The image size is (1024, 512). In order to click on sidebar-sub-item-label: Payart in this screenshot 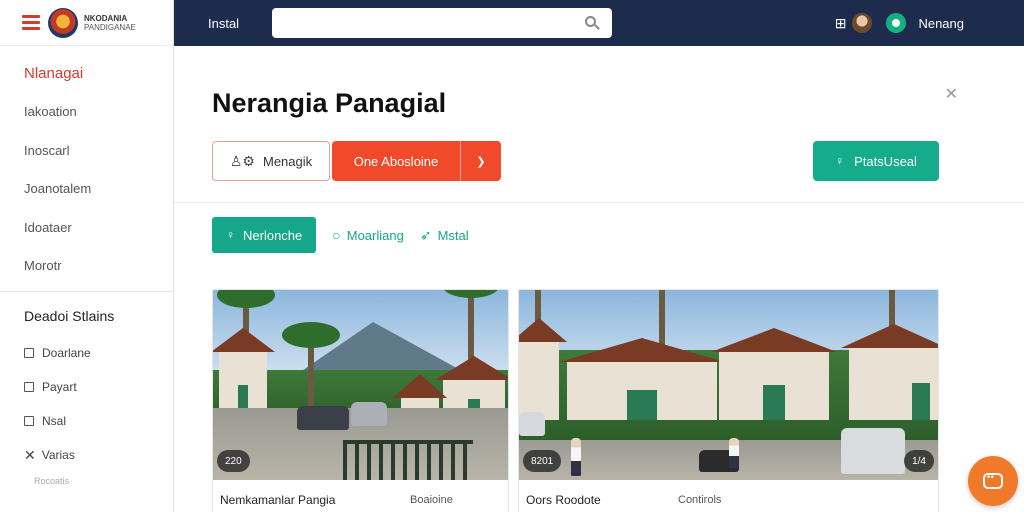, I will do `click(59, 387)`.